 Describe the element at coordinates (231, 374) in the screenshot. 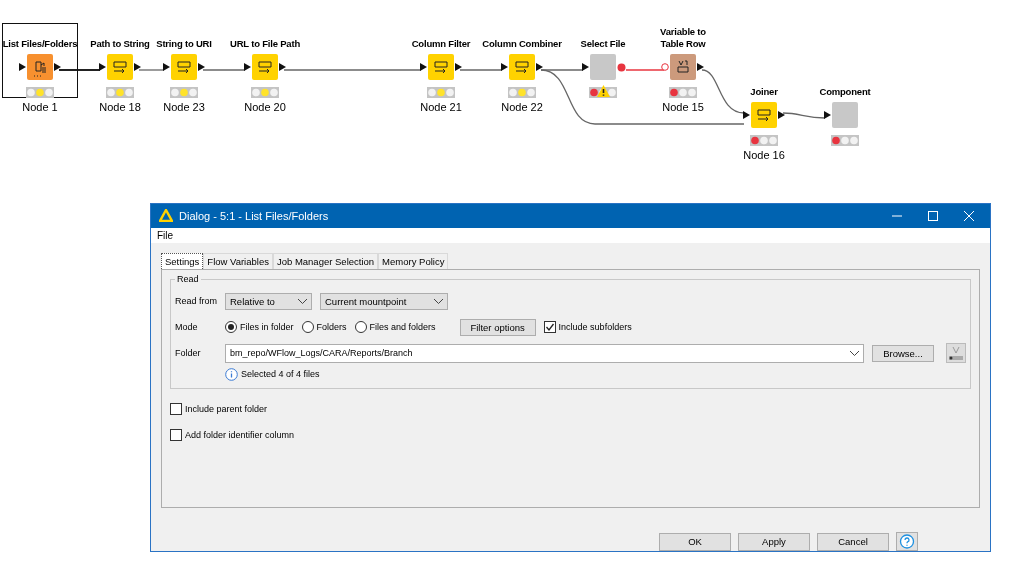

I see `info-icon` at that location.